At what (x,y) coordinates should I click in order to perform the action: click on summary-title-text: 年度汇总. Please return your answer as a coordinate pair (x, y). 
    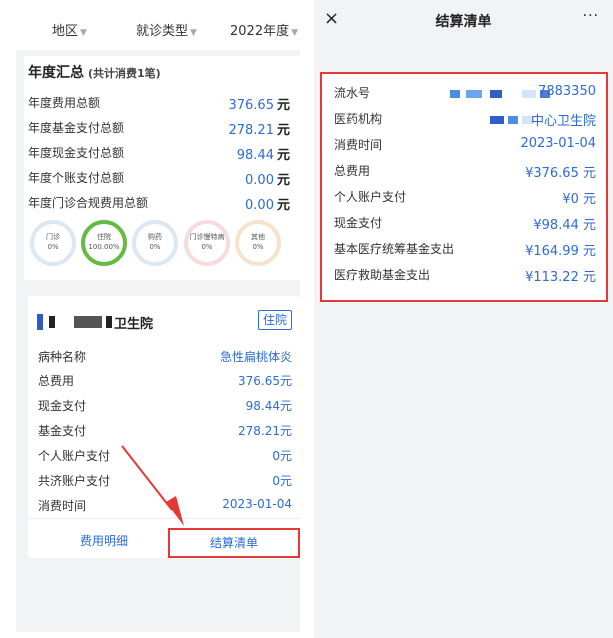
    Looking at the image, I should click on (56, 73).